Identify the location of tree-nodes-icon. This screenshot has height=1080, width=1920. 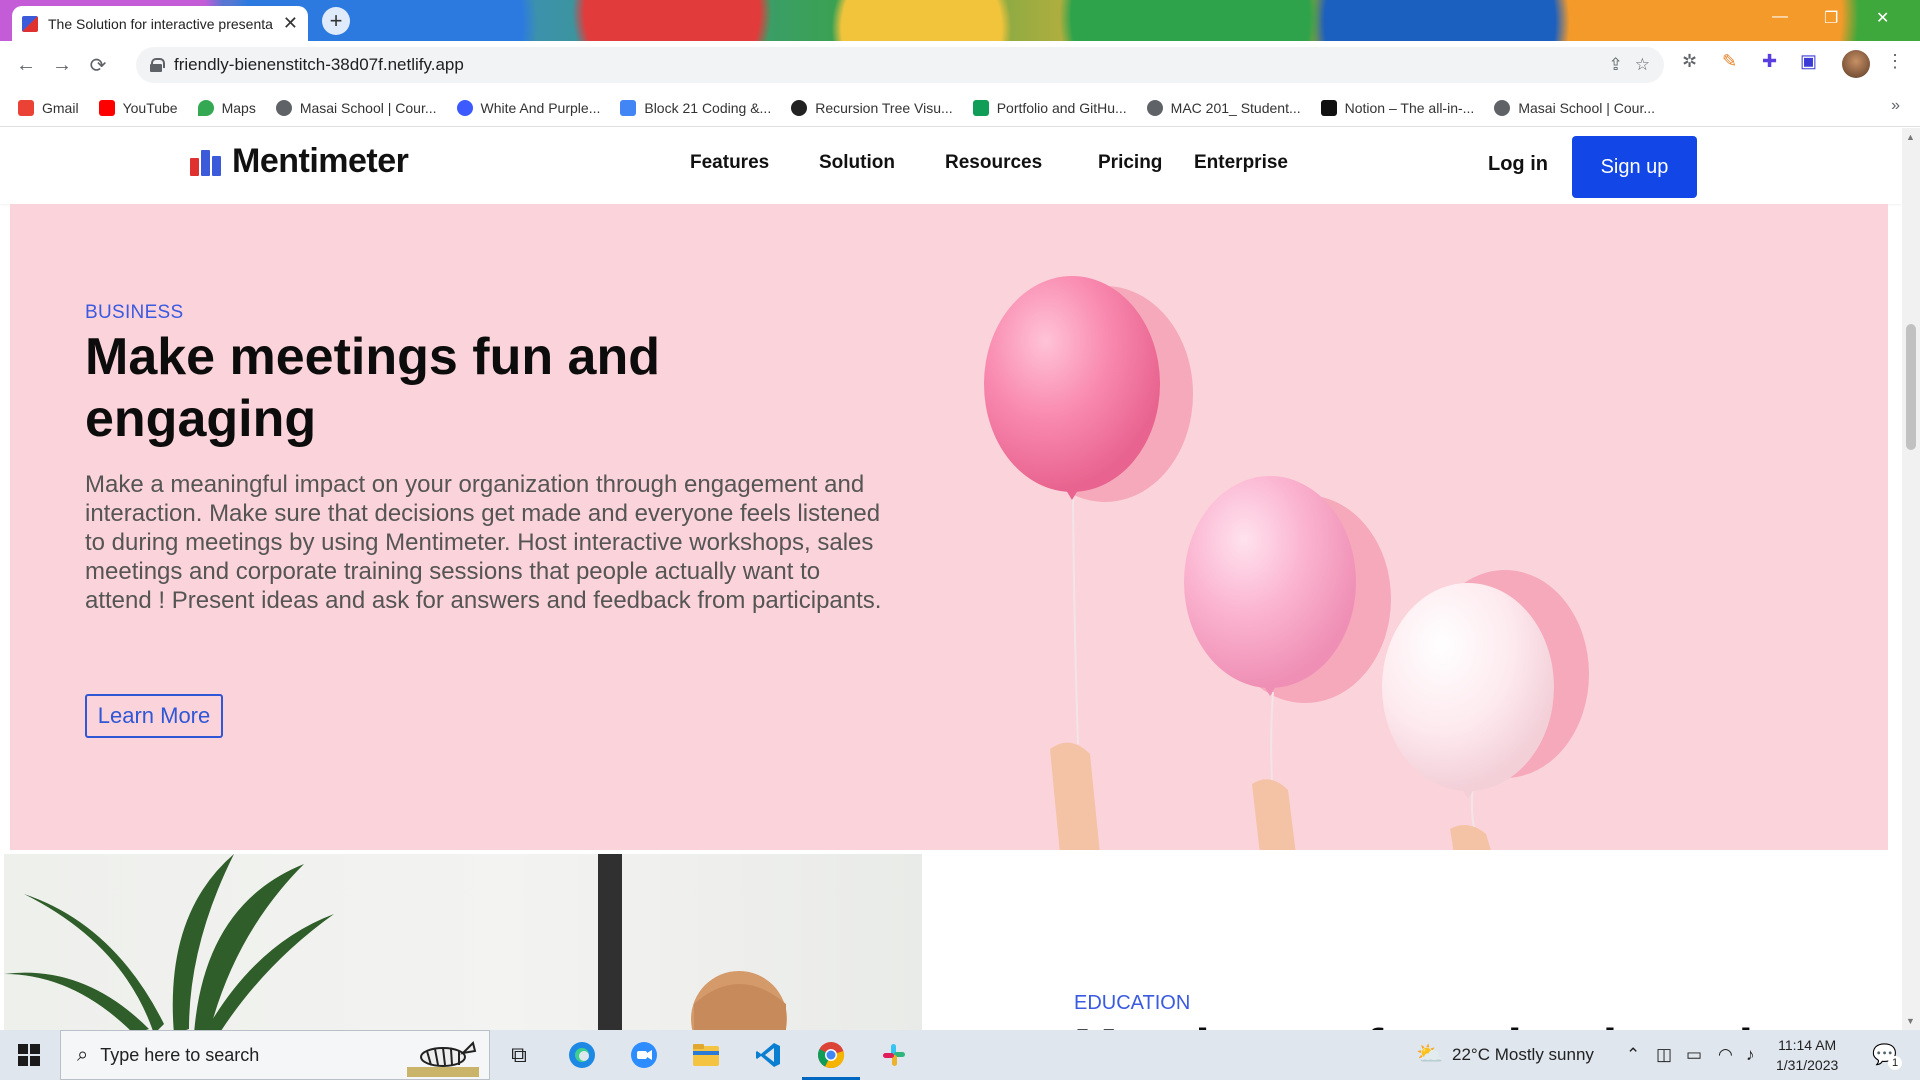
(799, 107).